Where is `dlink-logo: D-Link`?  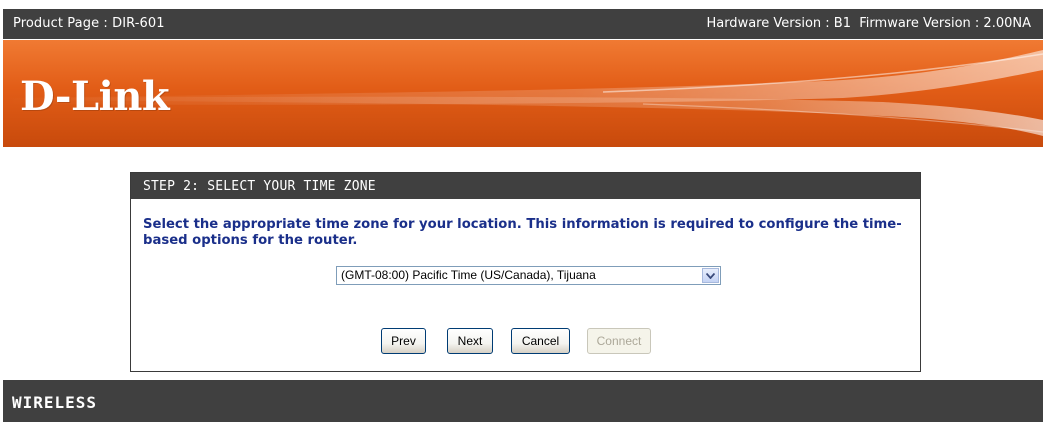 dlink-logo: D-Link is located at coordinates (95, 96).